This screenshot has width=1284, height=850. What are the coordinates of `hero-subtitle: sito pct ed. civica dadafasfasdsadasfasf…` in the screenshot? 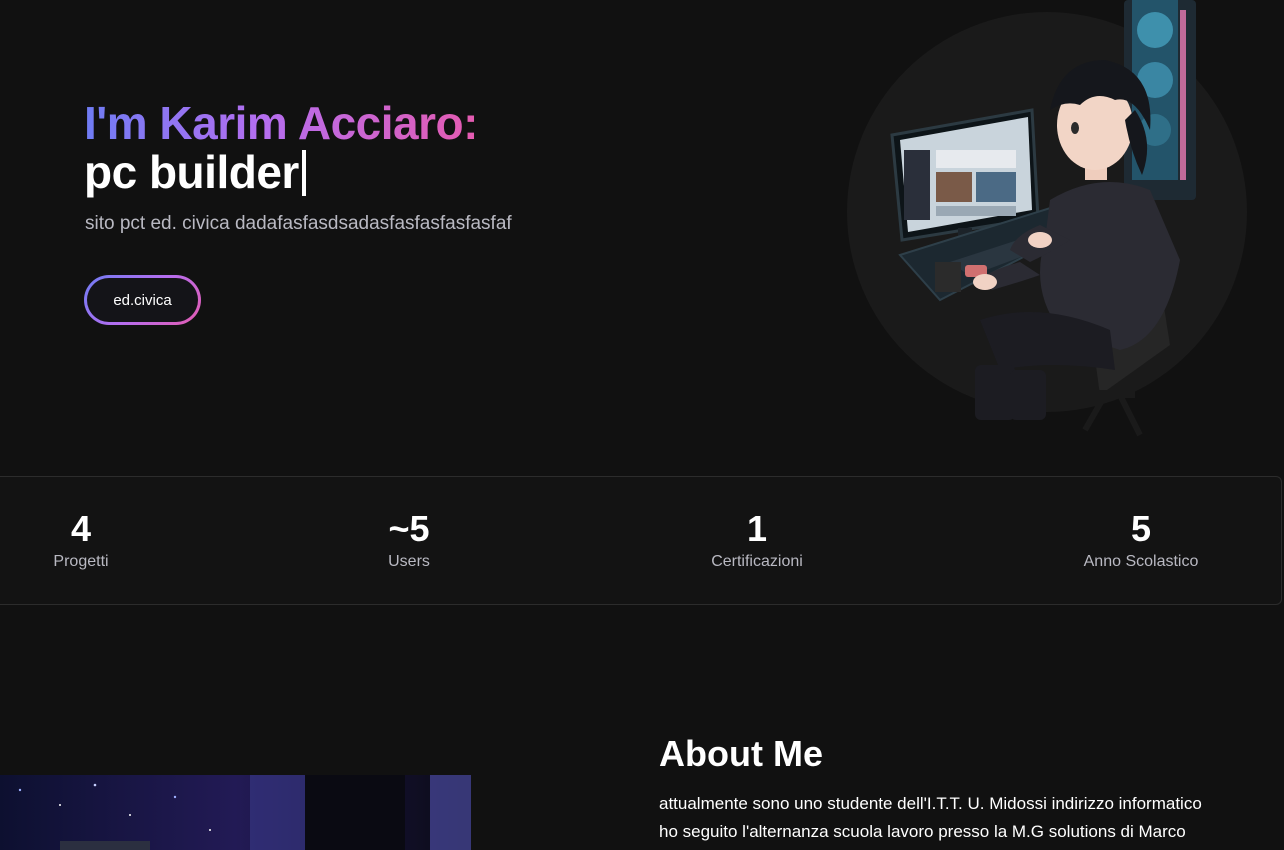 It's located at (298, 223).